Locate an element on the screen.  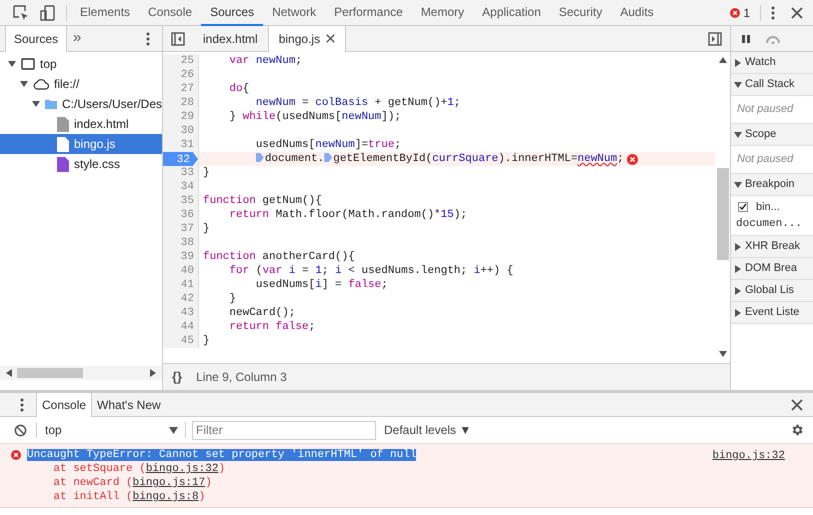
pane-header: Breakpoin is located at coordinates (772, 184).